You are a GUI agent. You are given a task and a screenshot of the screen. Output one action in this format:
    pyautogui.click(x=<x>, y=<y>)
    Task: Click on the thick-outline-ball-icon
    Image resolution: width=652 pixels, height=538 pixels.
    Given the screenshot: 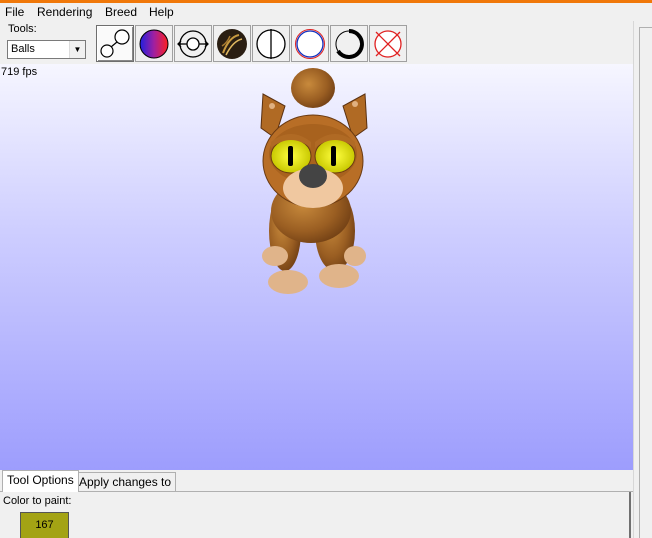 What is the action you would take?
    pyautogui.click(x=349, y=43)
    